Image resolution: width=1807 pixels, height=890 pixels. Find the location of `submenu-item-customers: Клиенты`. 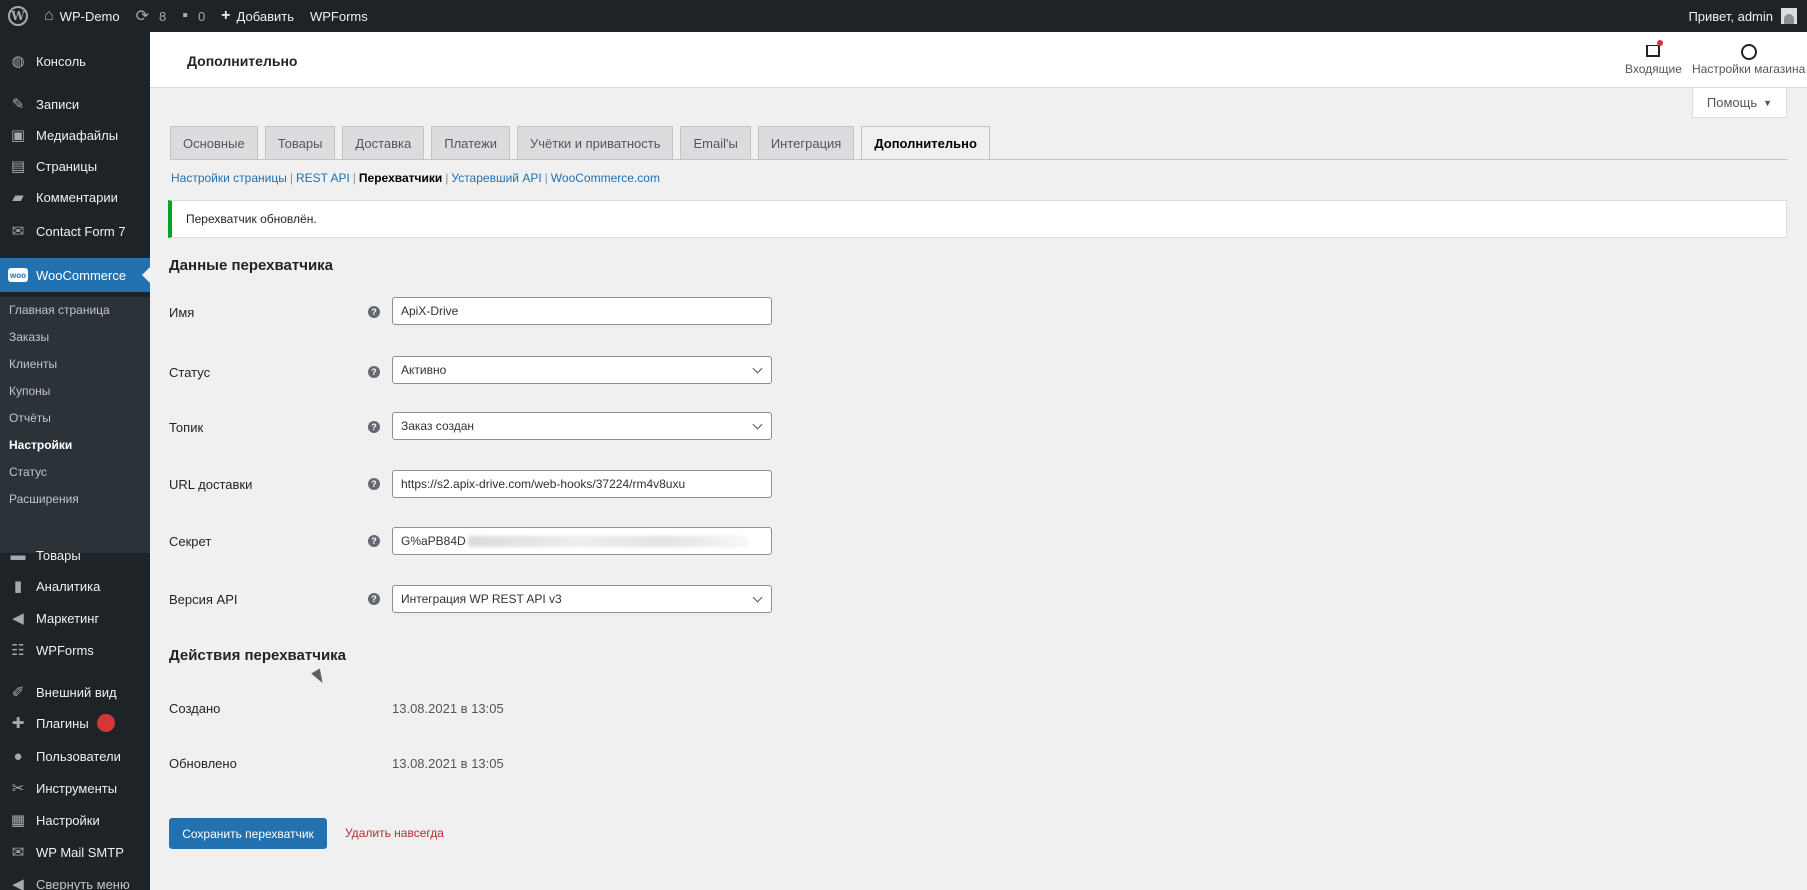

submenu-item-customers: Клиенты is located at coordinates (75, 364).